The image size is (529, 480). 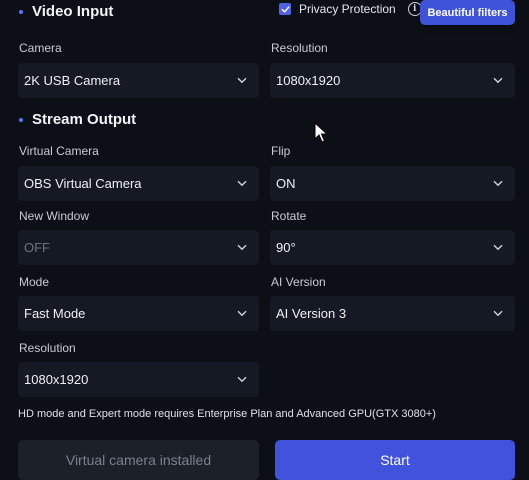 I want to click on new-window-value: OFF, so click(x=37, y=247).